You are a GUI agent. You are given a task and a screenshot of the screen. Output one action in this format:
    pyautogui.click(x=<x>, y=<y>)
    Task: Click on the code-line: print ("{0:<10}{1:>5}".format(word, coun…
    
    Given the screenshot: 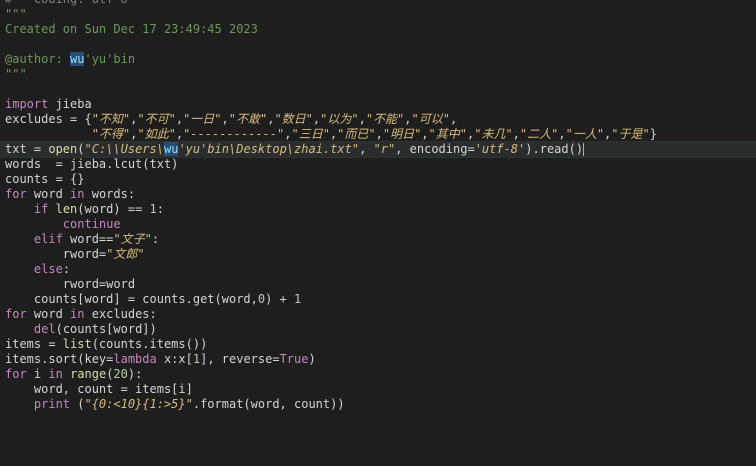 What is the action you would take?
    pyautogui.click(x=380, y=404)
    